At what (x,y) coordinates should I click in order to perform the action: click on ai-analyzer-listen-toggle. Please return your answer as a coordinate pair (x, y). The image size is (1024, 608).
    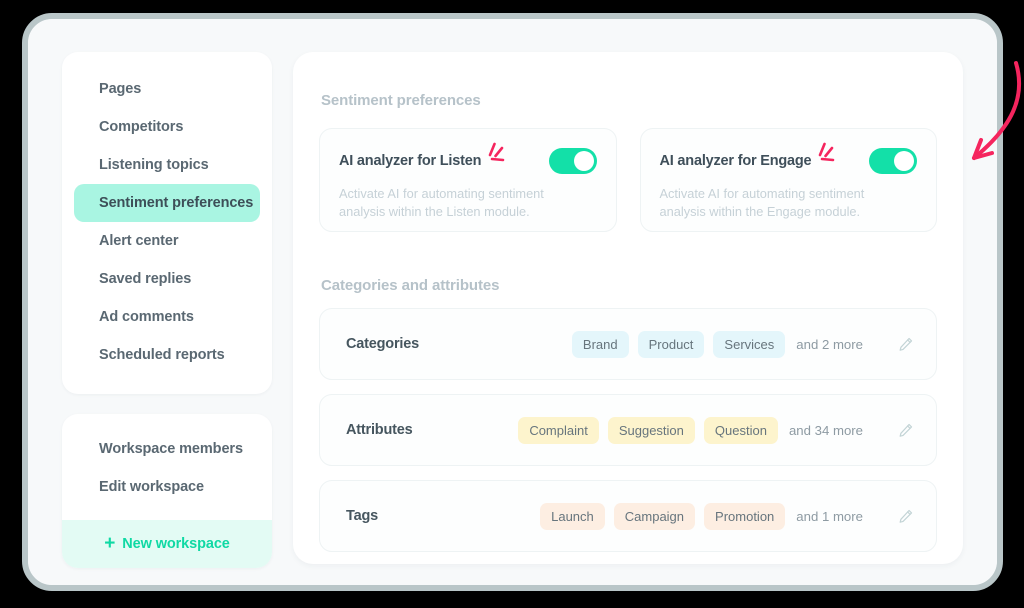
    Looking at the image, I should click on (572, 161).